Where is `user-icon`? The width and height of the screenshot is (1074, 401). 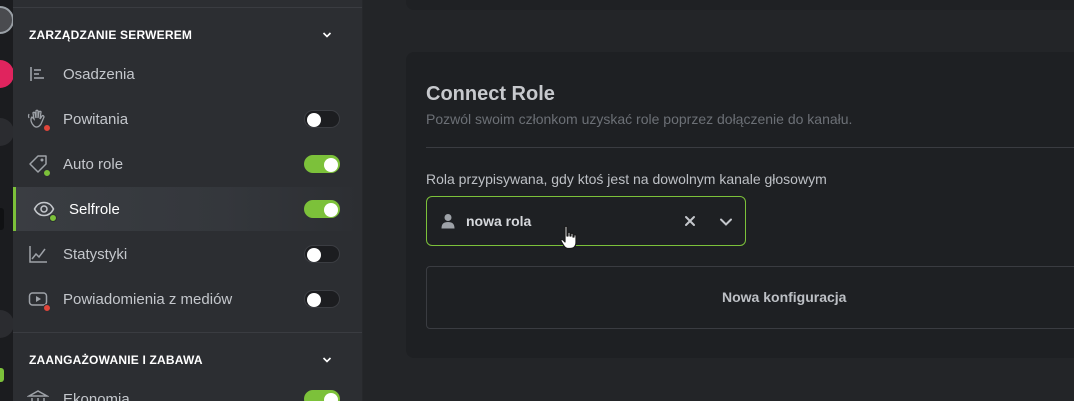 user-icon is located at coordinates (448, 221).